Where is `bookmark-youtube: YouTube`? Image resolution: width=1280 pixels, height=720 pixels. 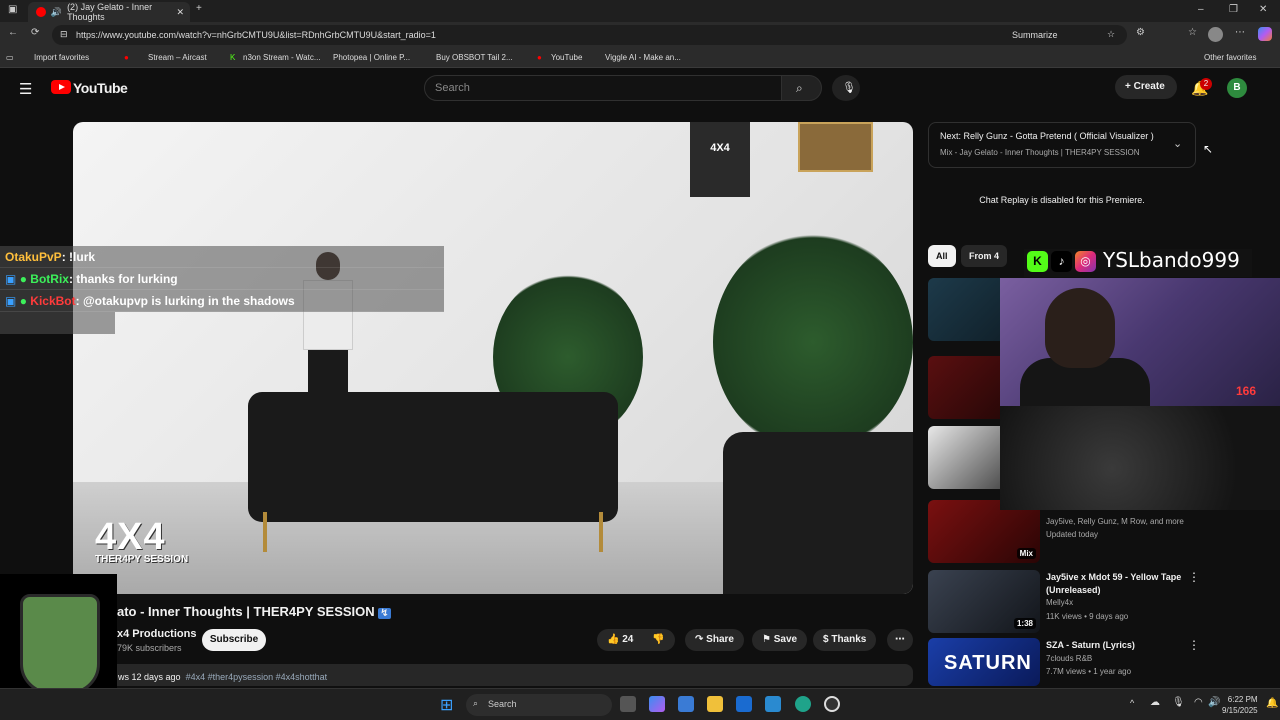 bookmark-youtube: YouTube is located at coordinates (566, 57).